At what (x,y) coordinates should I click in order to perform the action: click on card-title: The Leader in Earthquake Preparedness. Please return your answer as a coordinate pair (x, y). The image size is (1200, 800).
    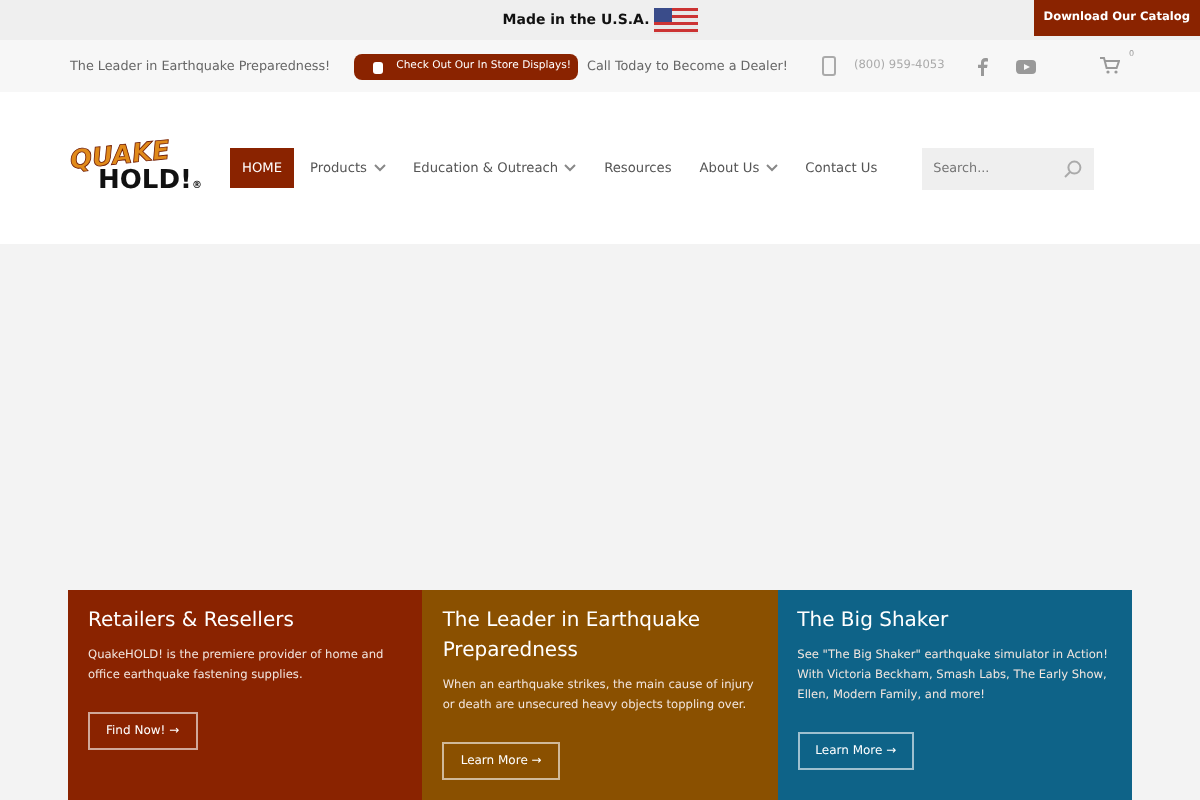
    Looking at the image, I should click on (572, 637).